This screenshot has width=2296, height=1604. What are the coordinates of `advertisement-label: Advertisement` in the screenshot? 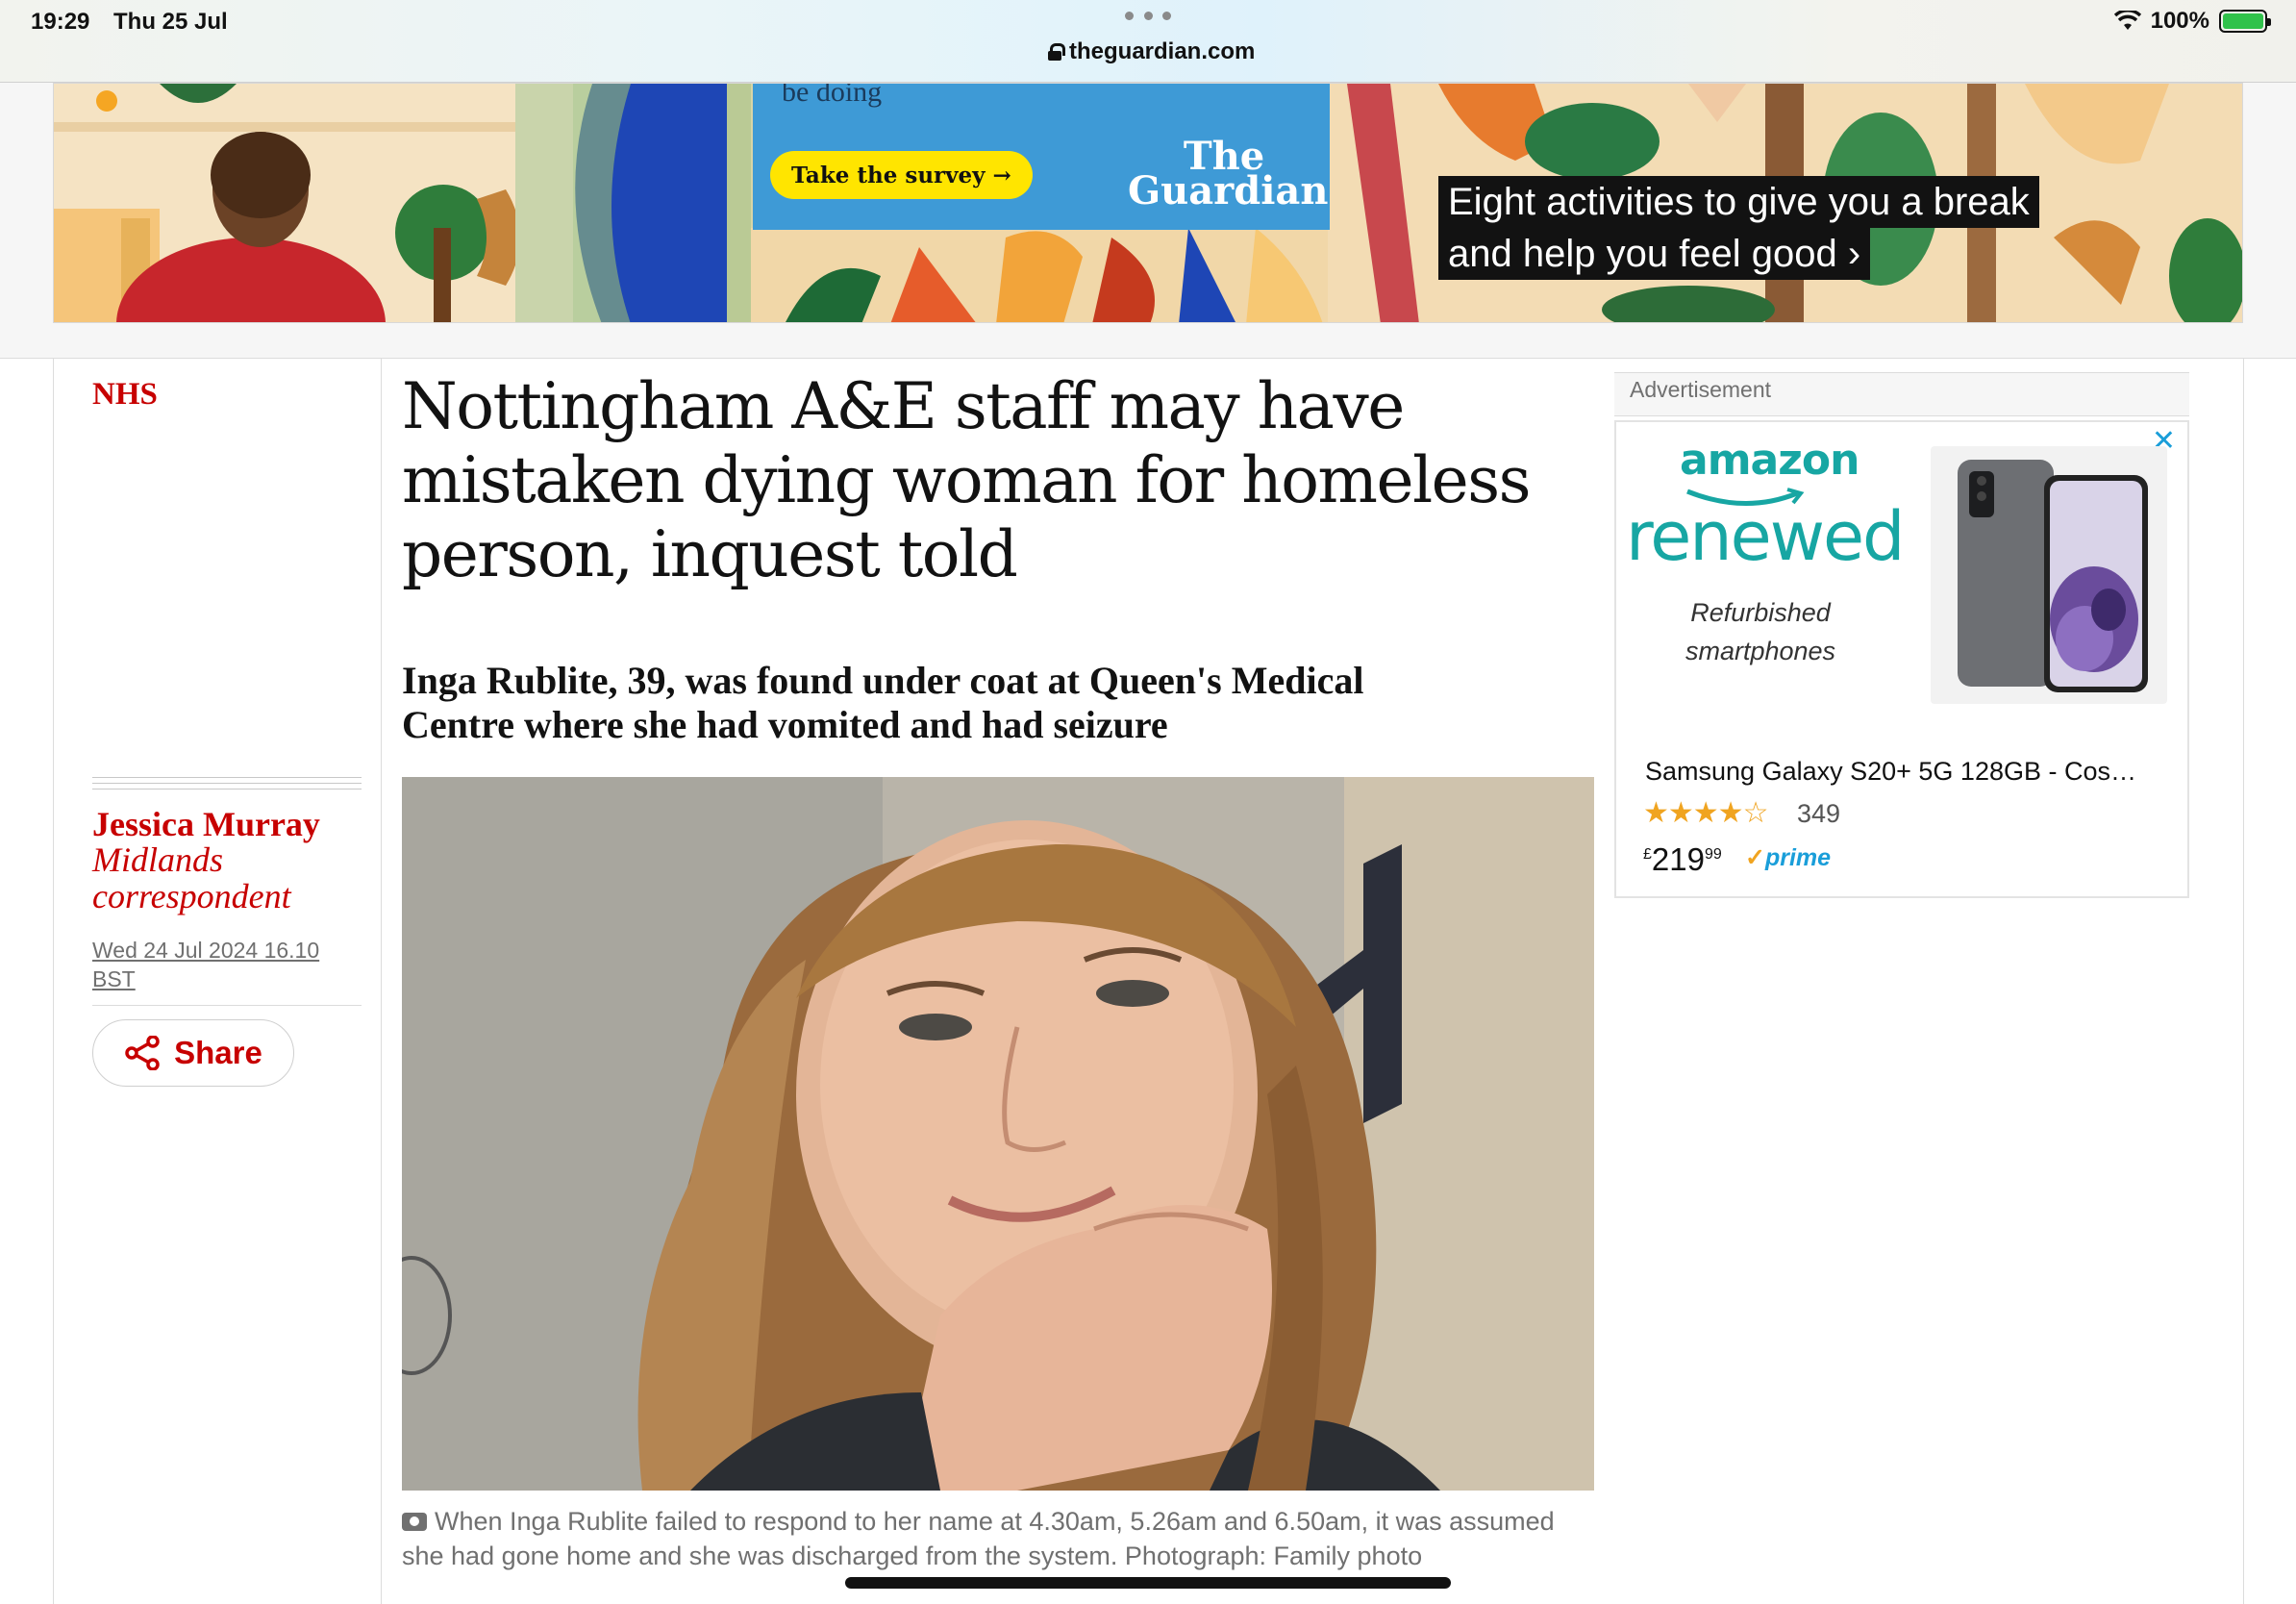 It's located at (1701, 389).